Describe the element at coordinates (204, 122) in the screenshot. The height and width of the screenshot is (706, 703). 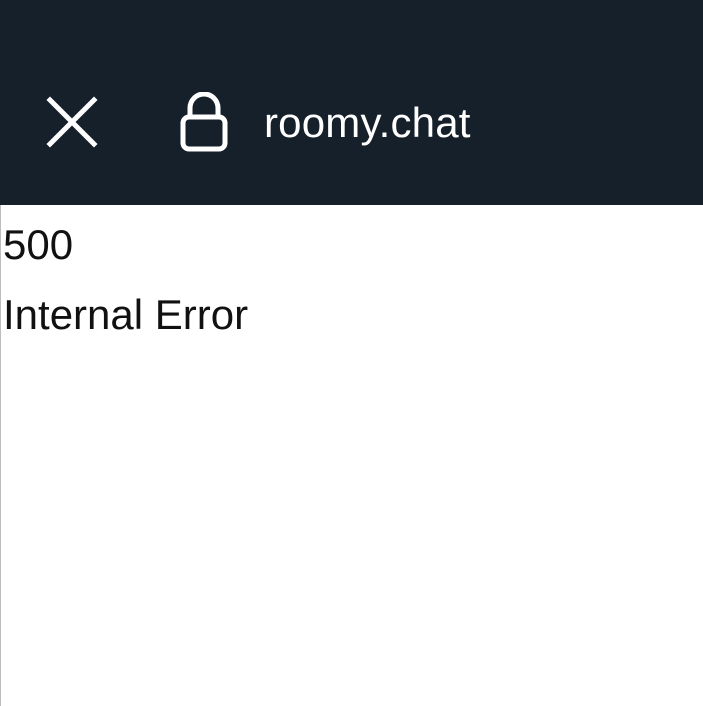
I see `lock-icon` at that location.